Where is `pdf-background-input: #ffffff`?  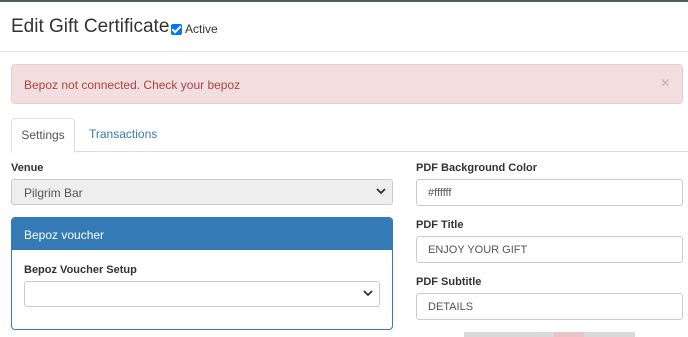
pdf-background-input: #ffffff is located at coordinates (549, 192).